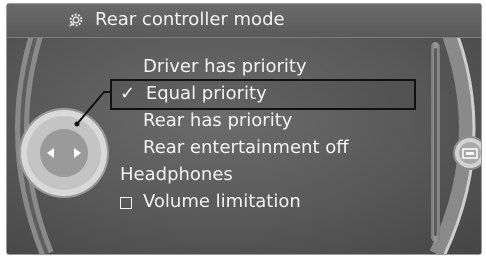 Image resolution: width=486 pixels, height=259 pixels. Describe the element at coordinates (93, 108) in the screenshot. I see `pointer-line` at that location.